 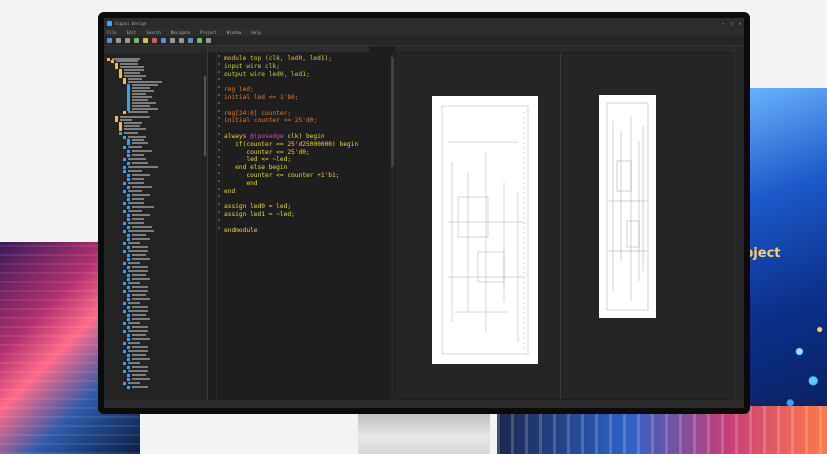 I want to click on code-token: assign led0 = led;, so click(x=258, y=207).